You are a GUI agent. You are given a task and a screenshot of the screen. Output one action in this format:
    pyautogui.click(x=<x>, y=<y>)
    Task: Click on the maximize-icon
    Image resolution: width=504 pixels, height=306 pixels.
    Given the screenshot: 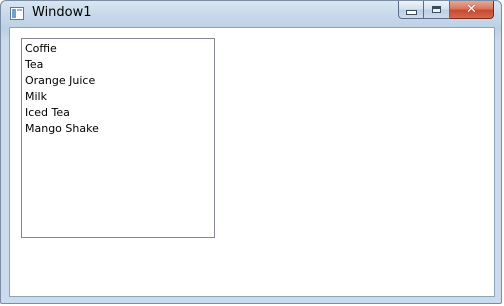 What is the action you would take?
    pyautogui.click(x=436, y=9)
    